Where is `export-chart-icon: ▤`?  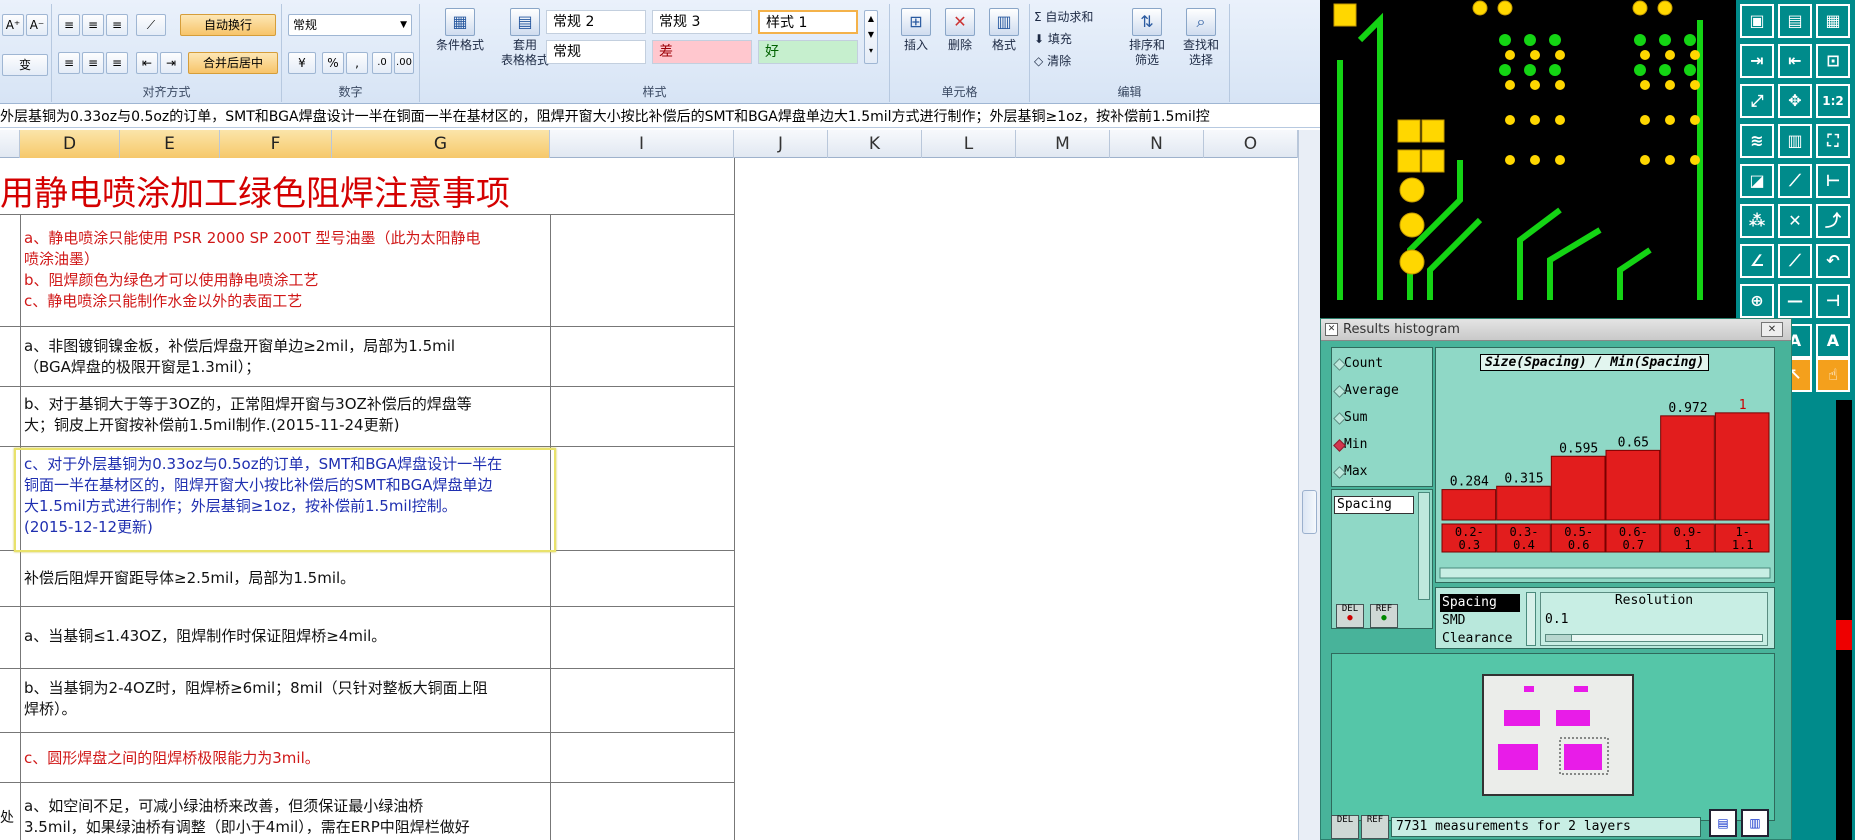
export-chart-icon: ▤ is located at coordinates (1723, 823).